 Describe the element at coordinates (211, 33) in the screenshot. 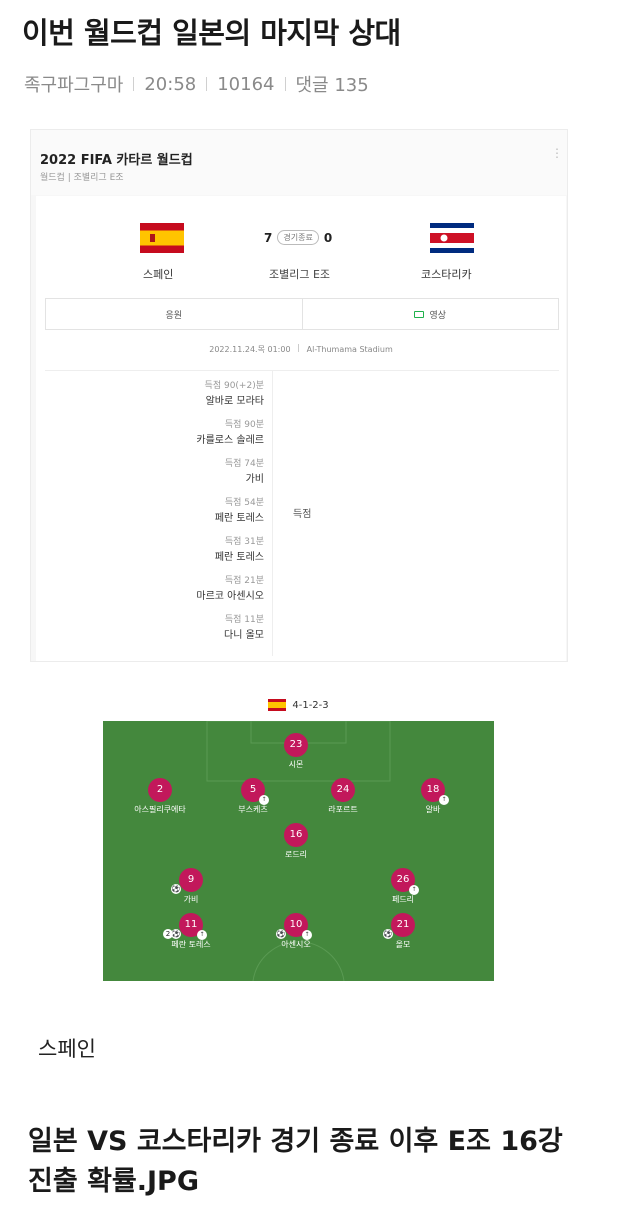

I see `post-title: 이번 월드컵 일본의 마지막 상대` at that location.